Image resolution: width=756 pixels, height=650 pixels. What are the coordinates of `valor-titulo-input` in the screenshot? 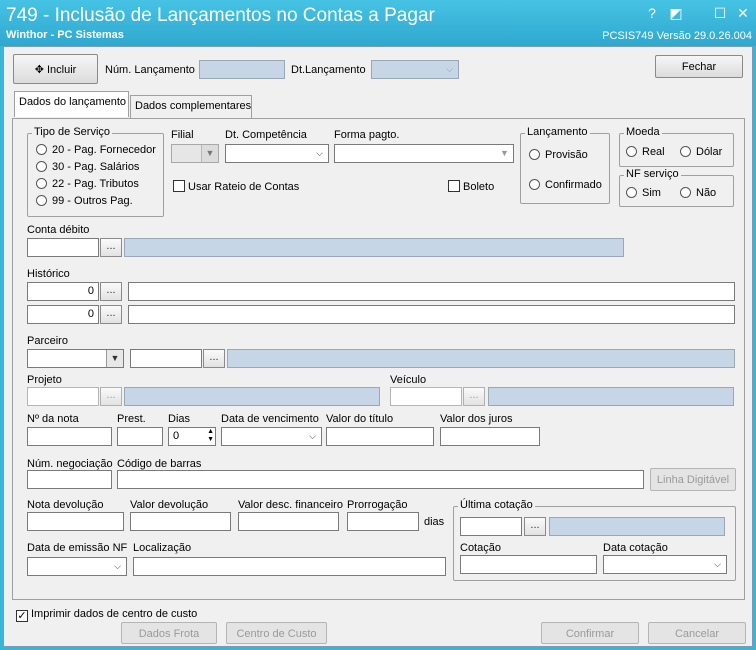 It's located at (380, 436).